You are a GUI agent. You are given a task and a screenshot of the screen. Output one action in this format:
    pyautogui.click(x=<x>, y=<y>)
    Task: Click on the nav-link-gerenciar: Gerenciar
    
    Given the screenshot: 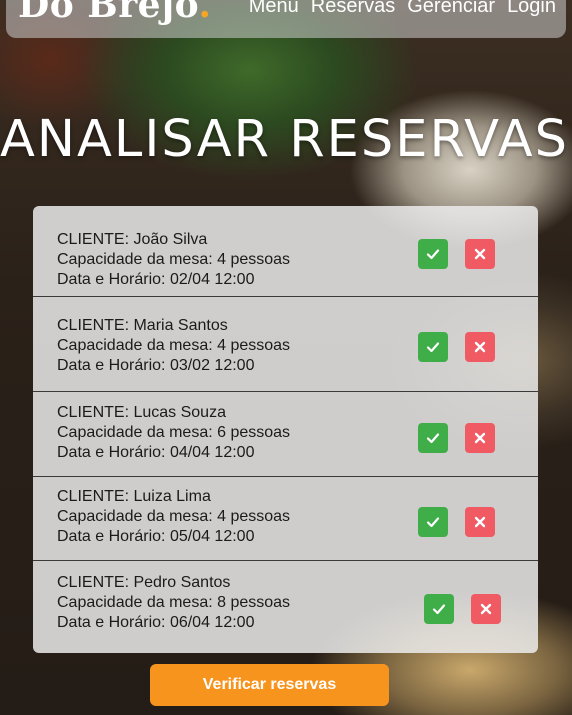 What is the action you would take?
    pyautogui.click(x=451, y=9)
    